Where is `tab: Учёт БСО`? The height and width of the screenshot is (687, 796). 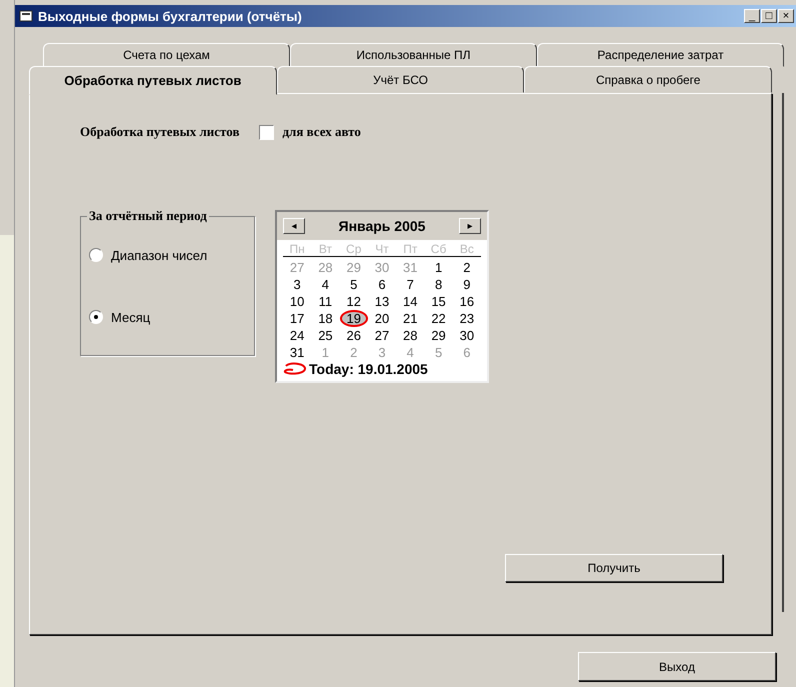
tab: Учёт БСО is located at coordinates (400, 79).